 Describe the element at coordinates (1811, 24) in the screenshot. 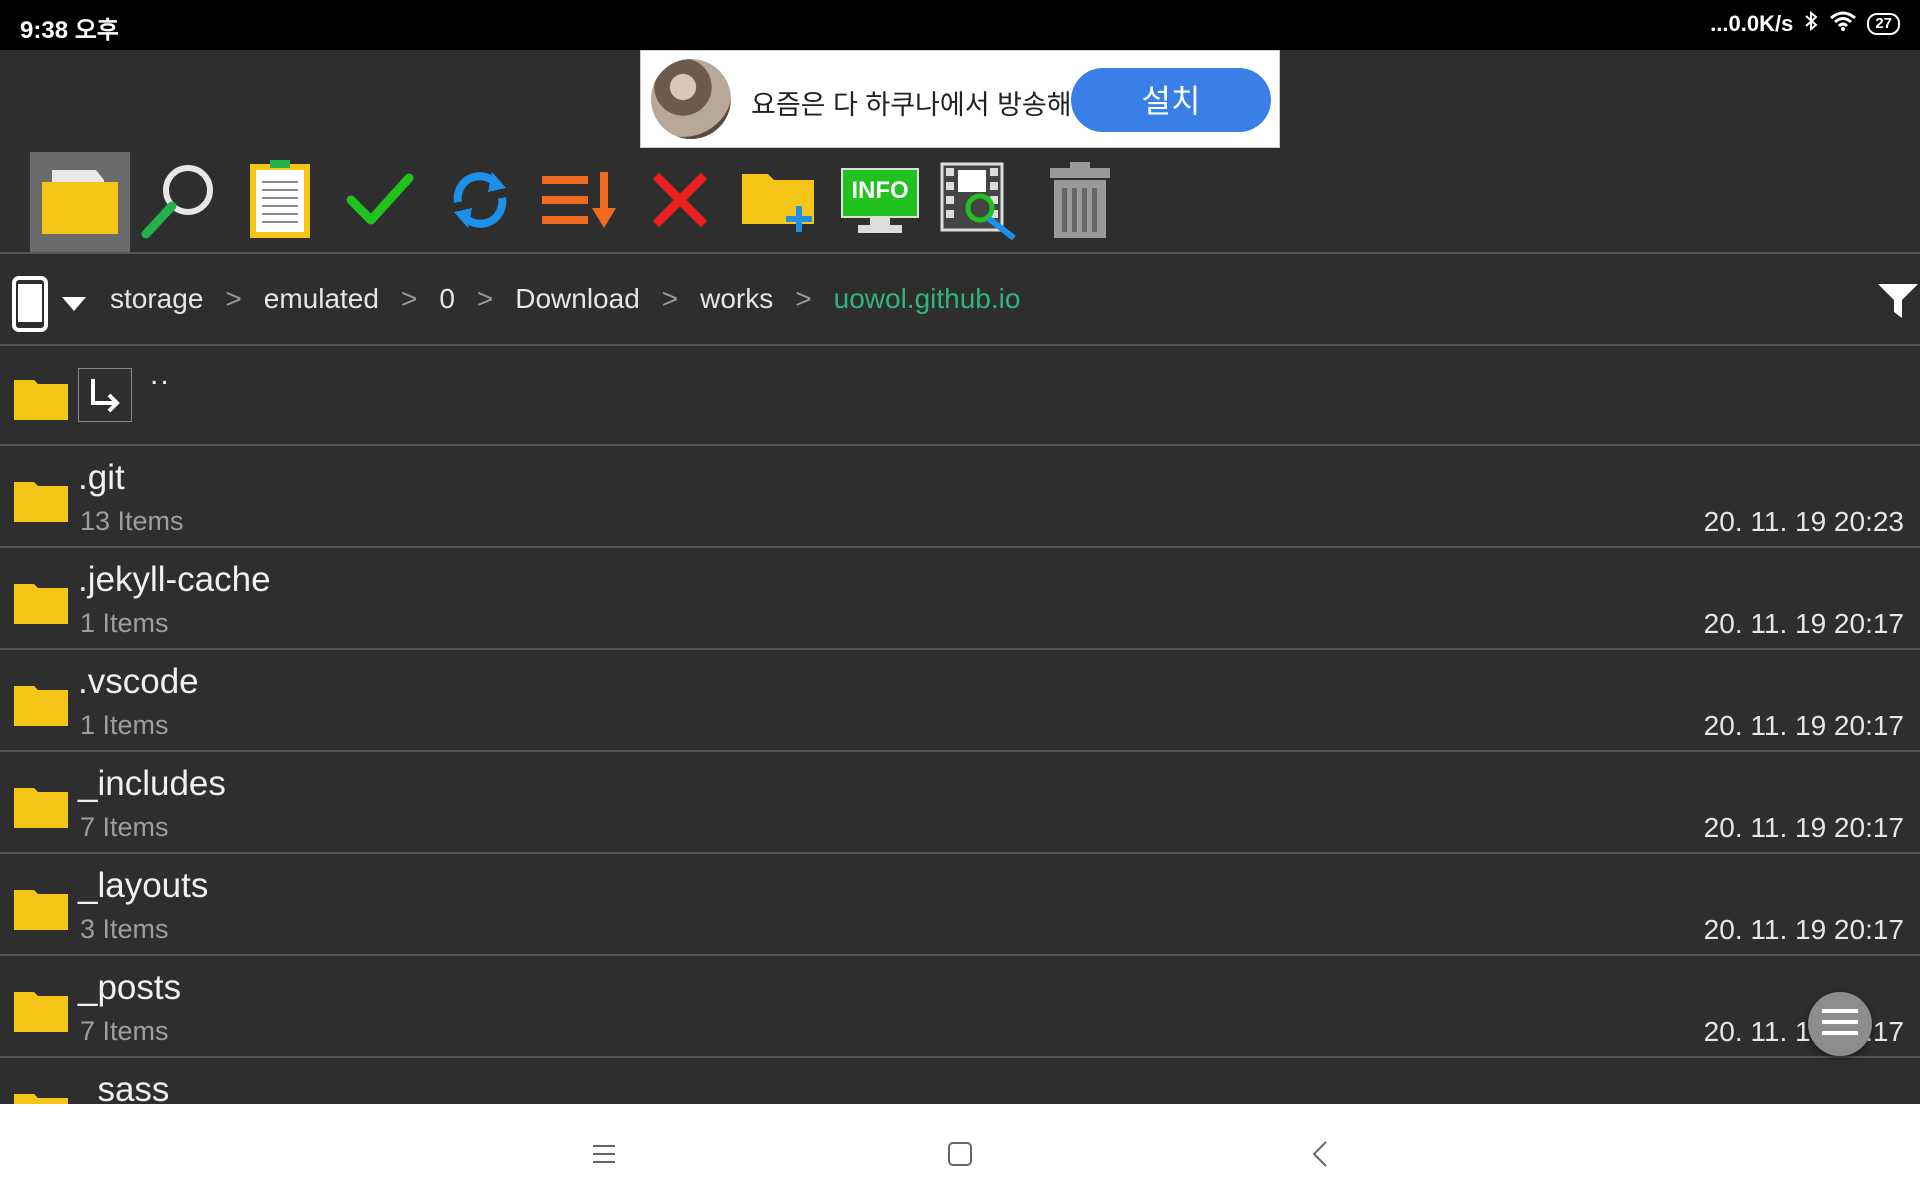

I see `bluetooth-icon` at that location.